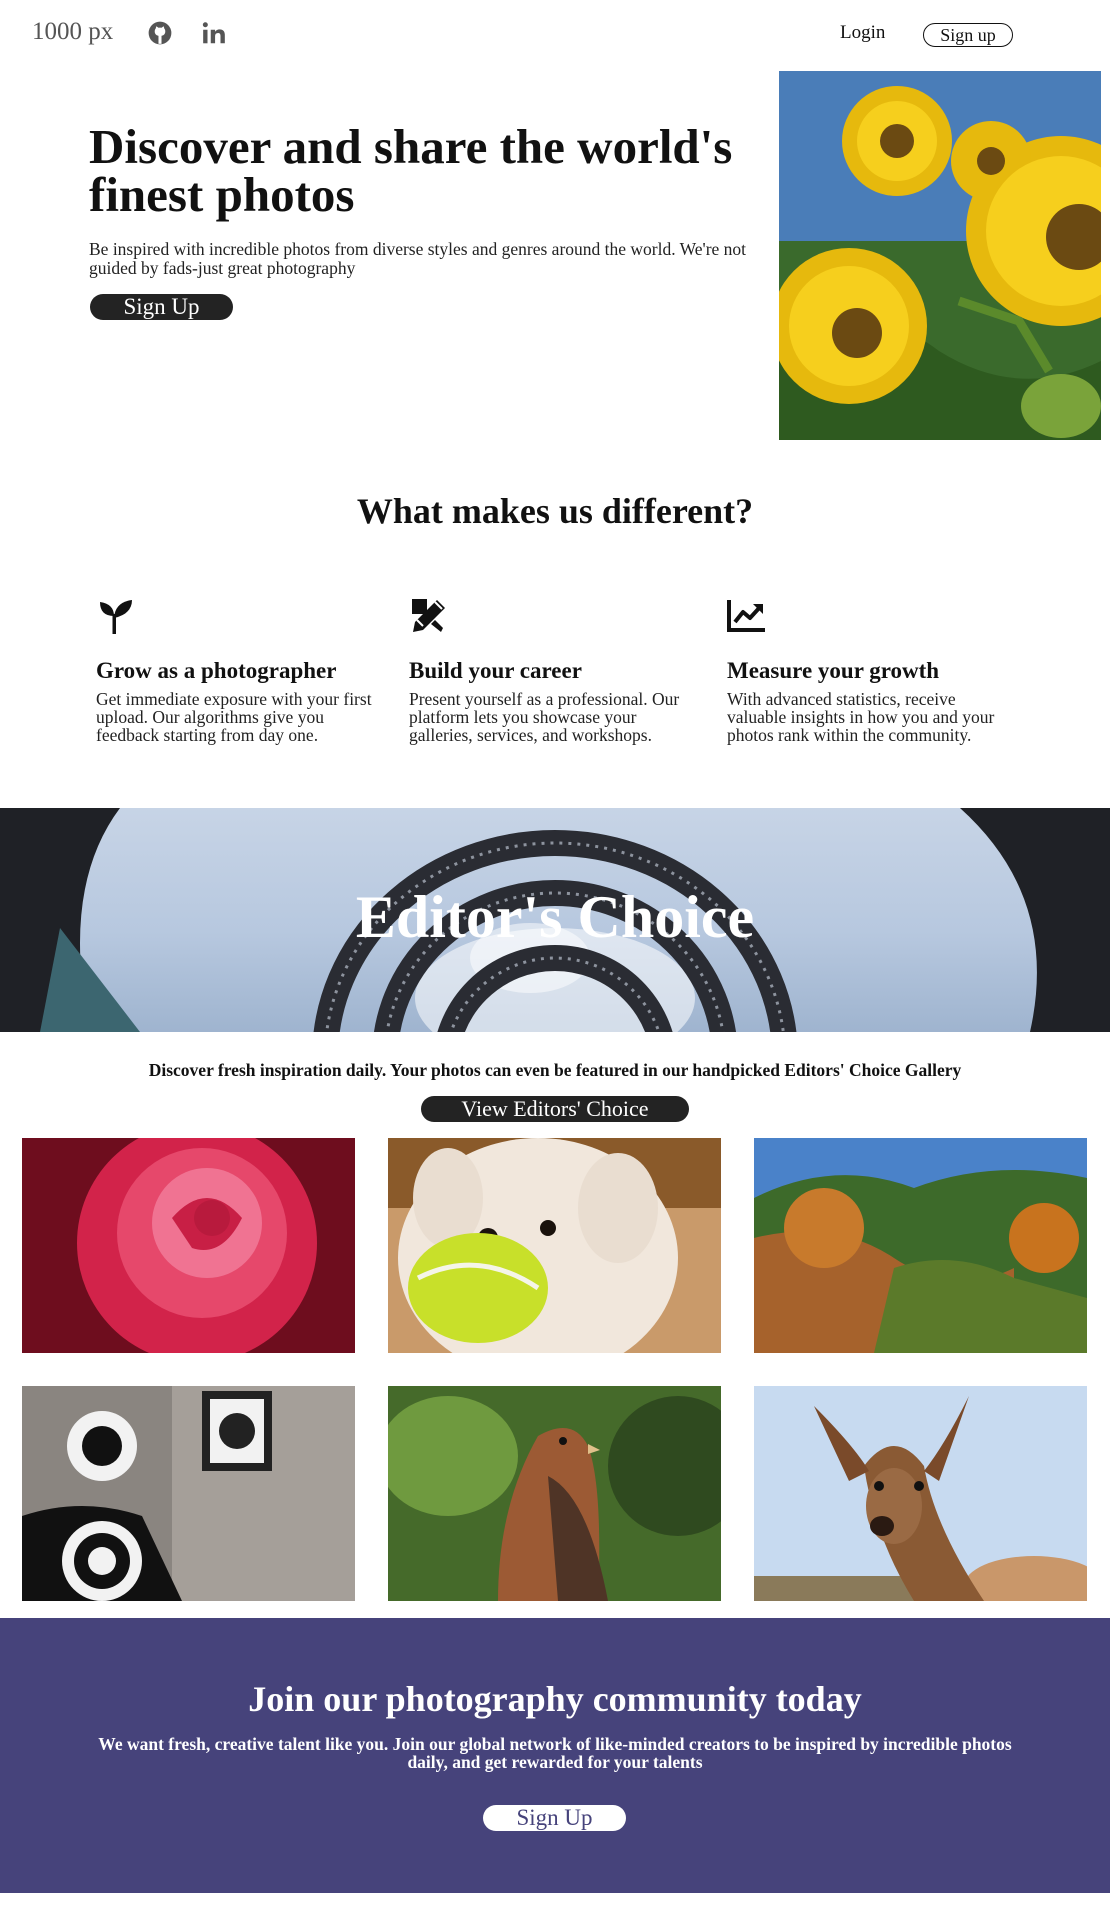 This screenshot has width=1110, height=1910. Describe the element at coordinates (116, 617) in the screenshot. I see `seedling-icon` at that location.